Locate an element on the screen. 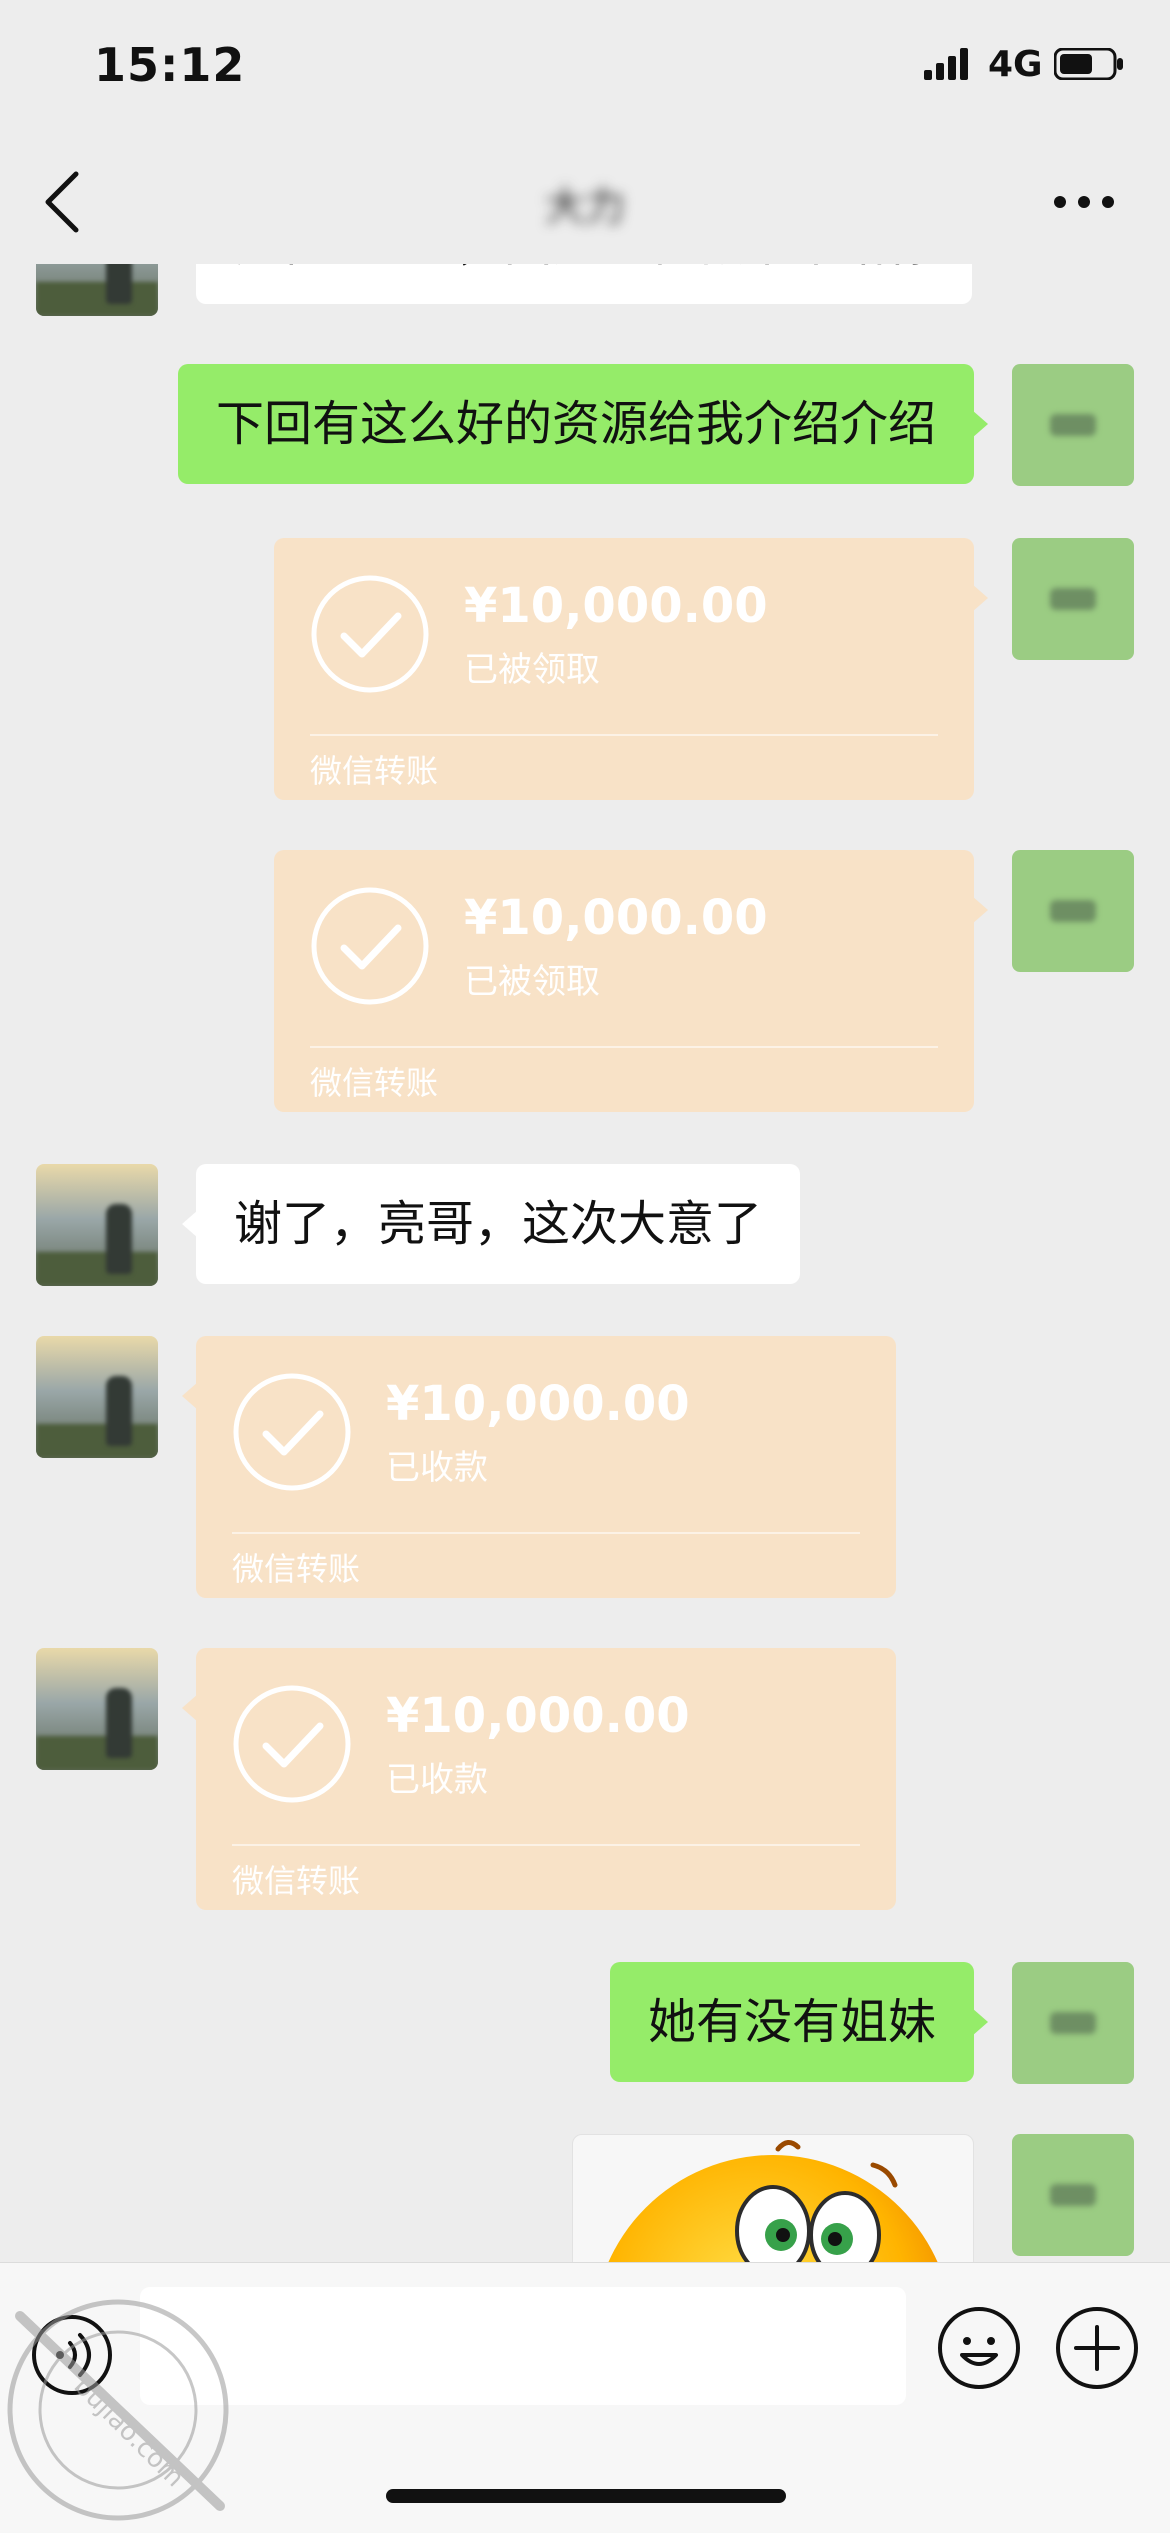 The image size is (1170, 2533). chat-header: 大力 is located at coordinates (585, 202).